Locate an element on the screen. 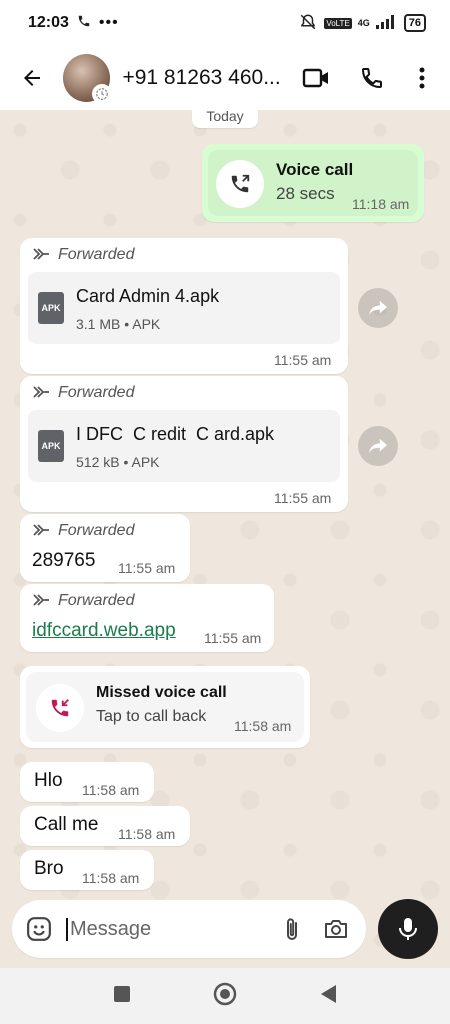  voice-call-message: Voice call 28 secs 11:18 am is located at coordinates (313, 183).